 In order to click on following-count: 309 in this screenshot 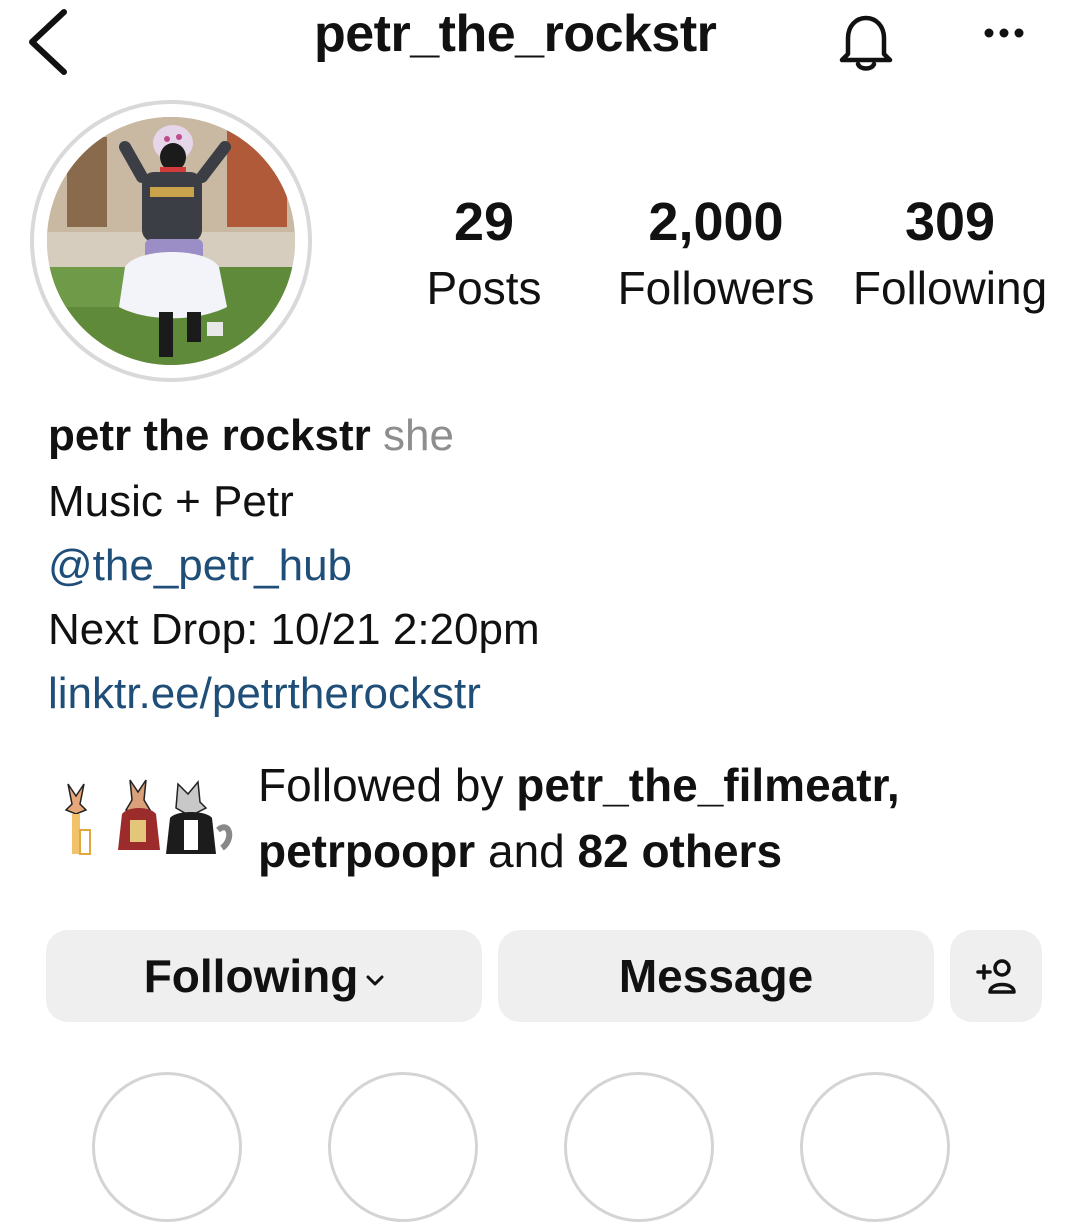, I will do `click(950, 222)`.